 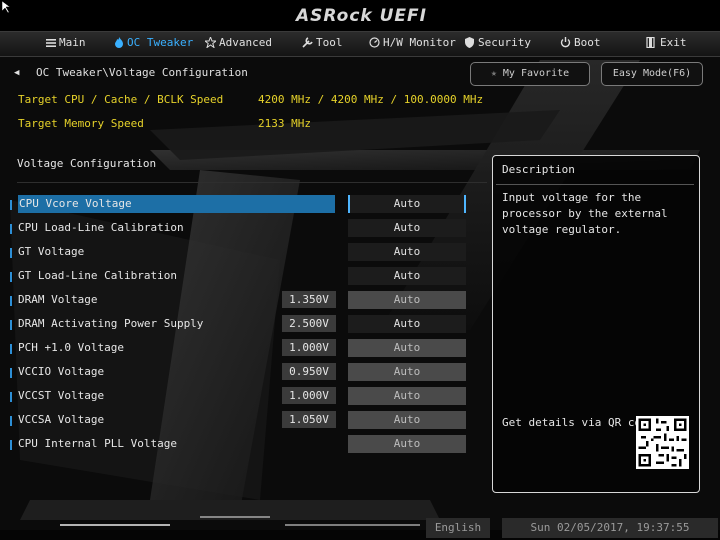 What do you see at coordinates (81, 123) in the screenshot?
I see `target-memory-label: Target Memory Speed` at bounding box center [81, 123].